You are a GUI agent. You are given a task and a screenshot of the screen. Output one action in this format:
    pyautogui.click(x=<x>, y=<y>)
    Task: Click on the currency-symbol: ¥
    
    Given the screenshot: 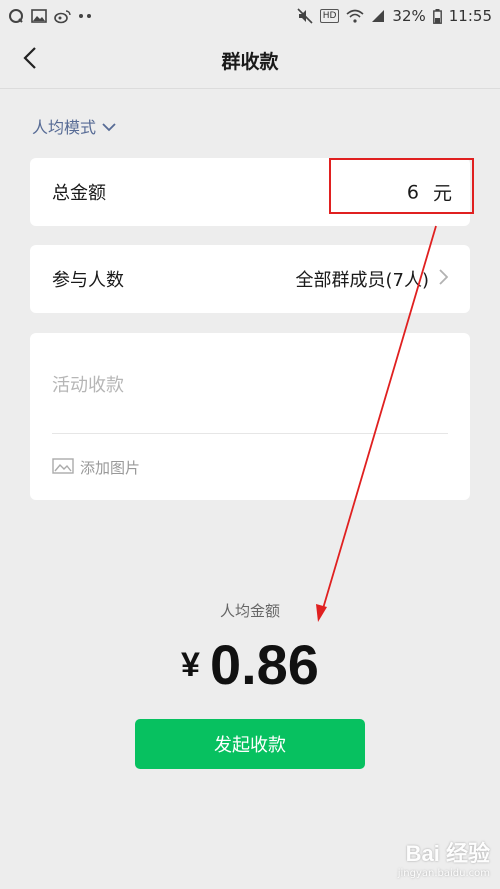 What is the action you would take?
    pyautogui.click(x=190, y=665)
    